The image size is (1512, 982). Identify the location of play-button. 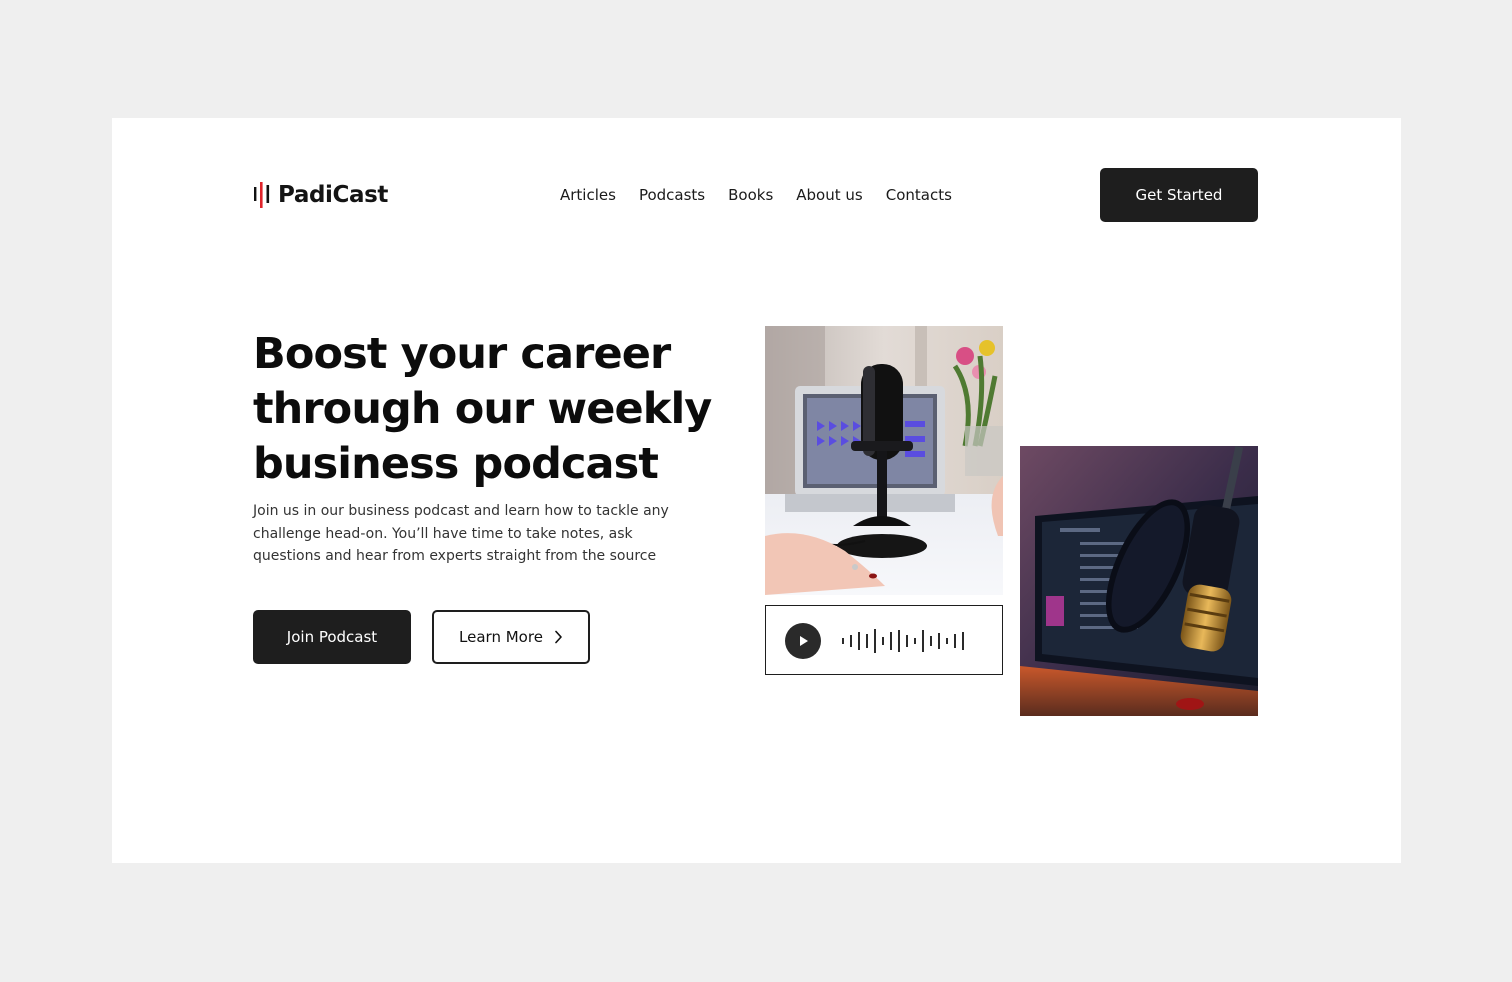
(803, 641).